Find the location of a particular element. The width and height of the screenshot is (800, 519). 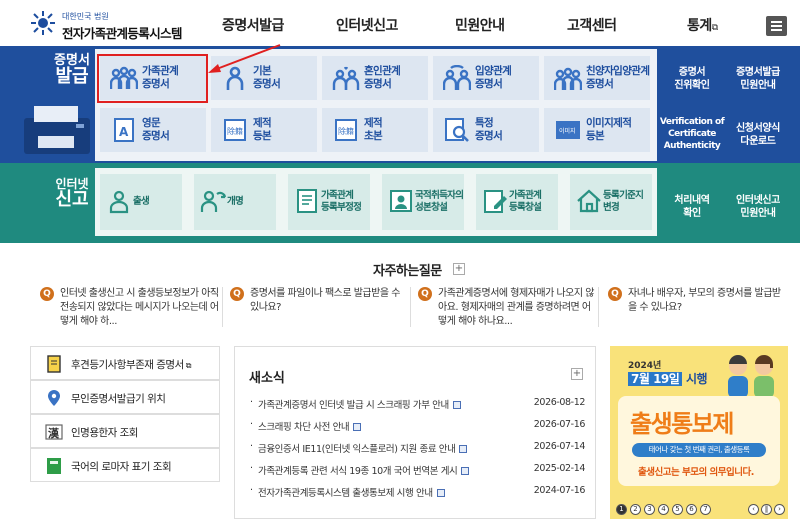

pager-page-3: 3 is located at coordinates (649, 509).